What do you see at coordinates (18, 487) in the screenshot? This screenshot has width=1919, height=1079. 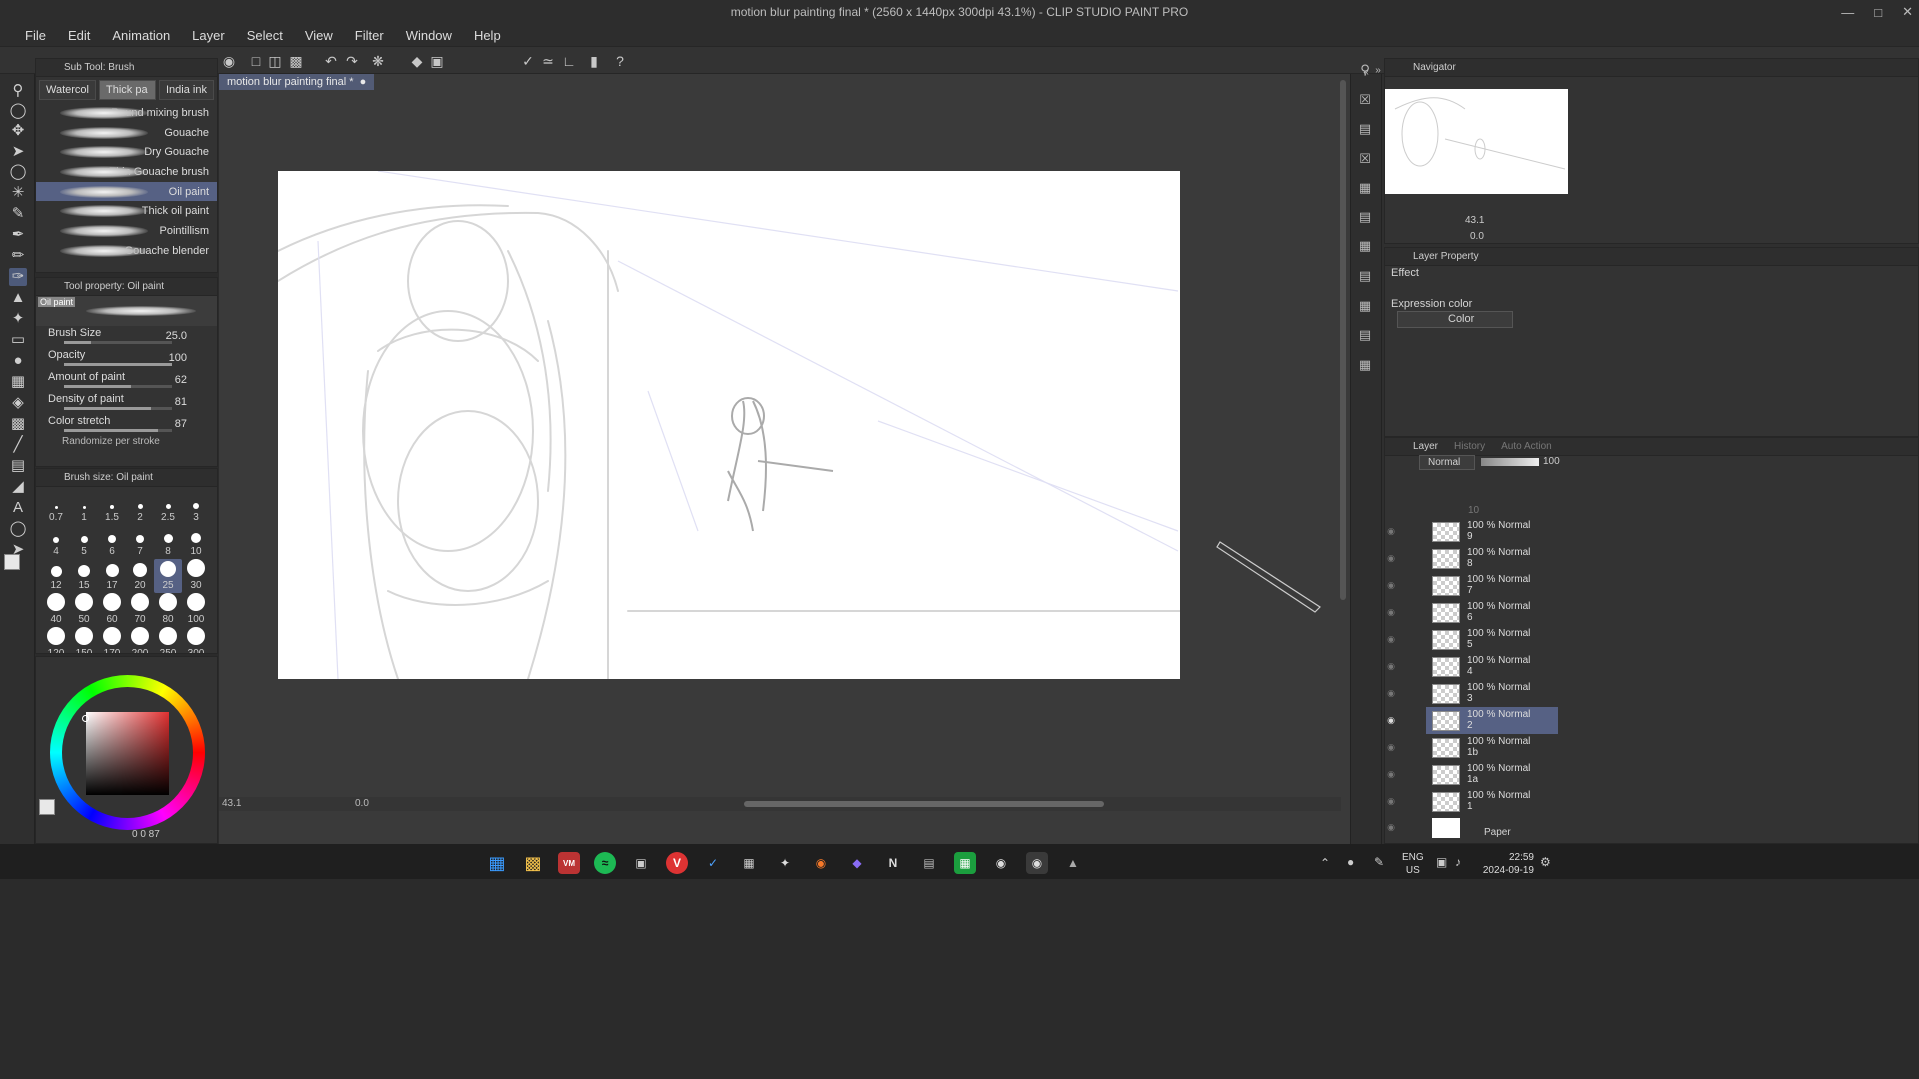 I see `ruler-icon: ◢` at bounding box center [18, 487].